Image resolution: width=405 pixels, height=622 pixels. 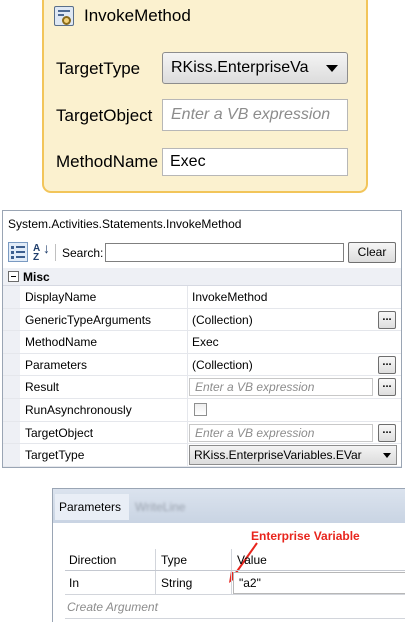 What do you see at coordinates (55, 455) in the screenshot?
I see `property-name: TargetType` at bounding box center [55, 455].